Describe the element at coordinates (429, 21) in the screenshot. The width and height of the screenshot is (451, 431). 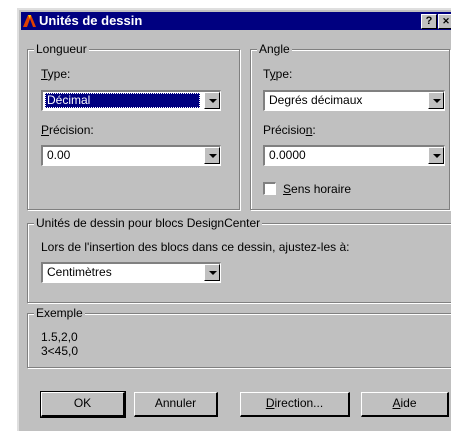
I see `help-title-button: ?` at that location.